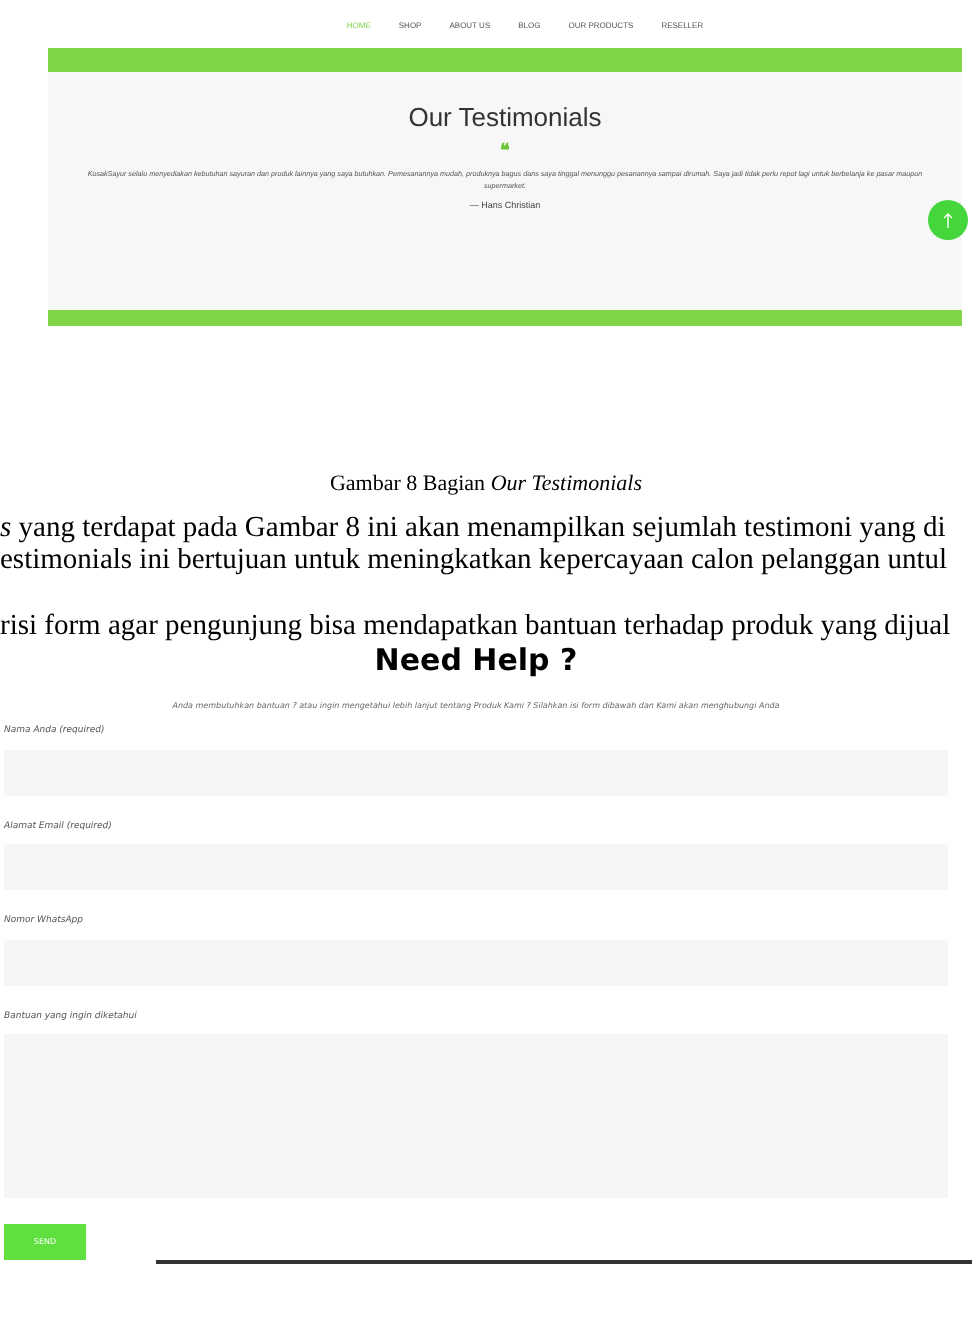  What do you see at coordinates (474, 528) in the screenshot?
I see `body-text: s yang terdapat pada Gambar 8 ini akan menampilkan sejumlah testimoni yang di` at bounding box center [474, 528].